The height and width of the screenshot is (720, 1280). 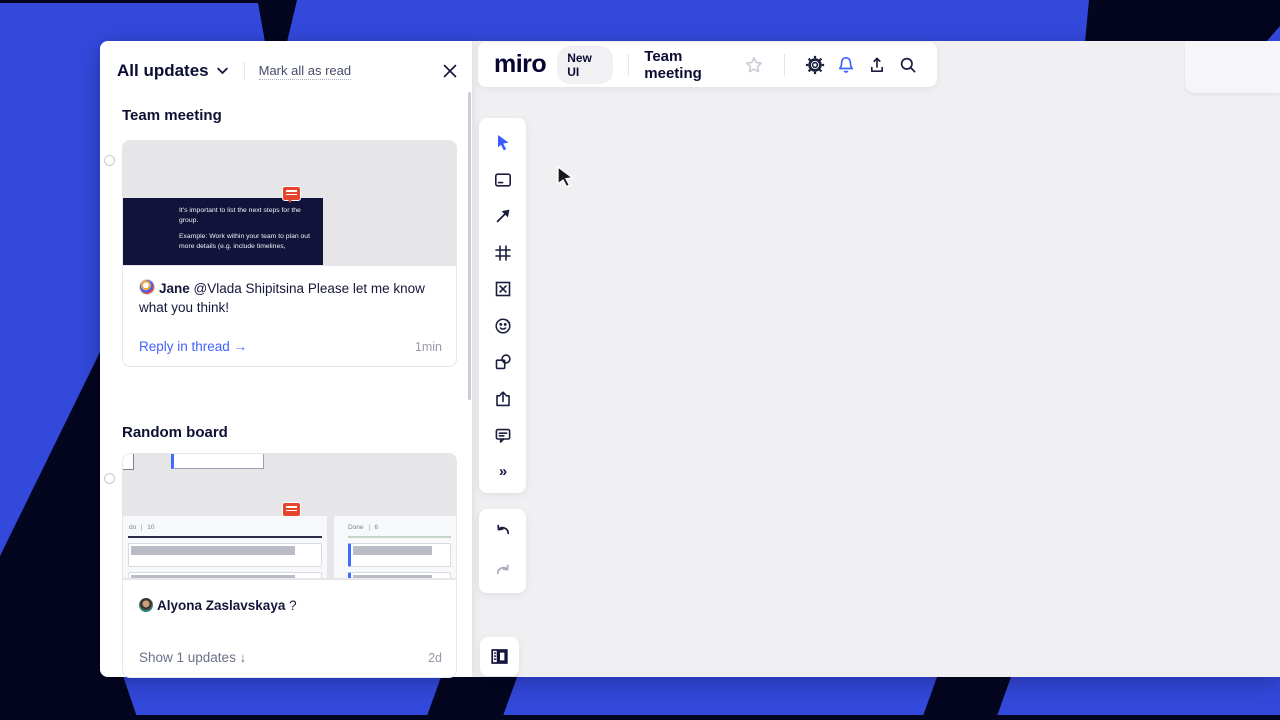 I want to click on close-icon, so click(x=450, y=71).